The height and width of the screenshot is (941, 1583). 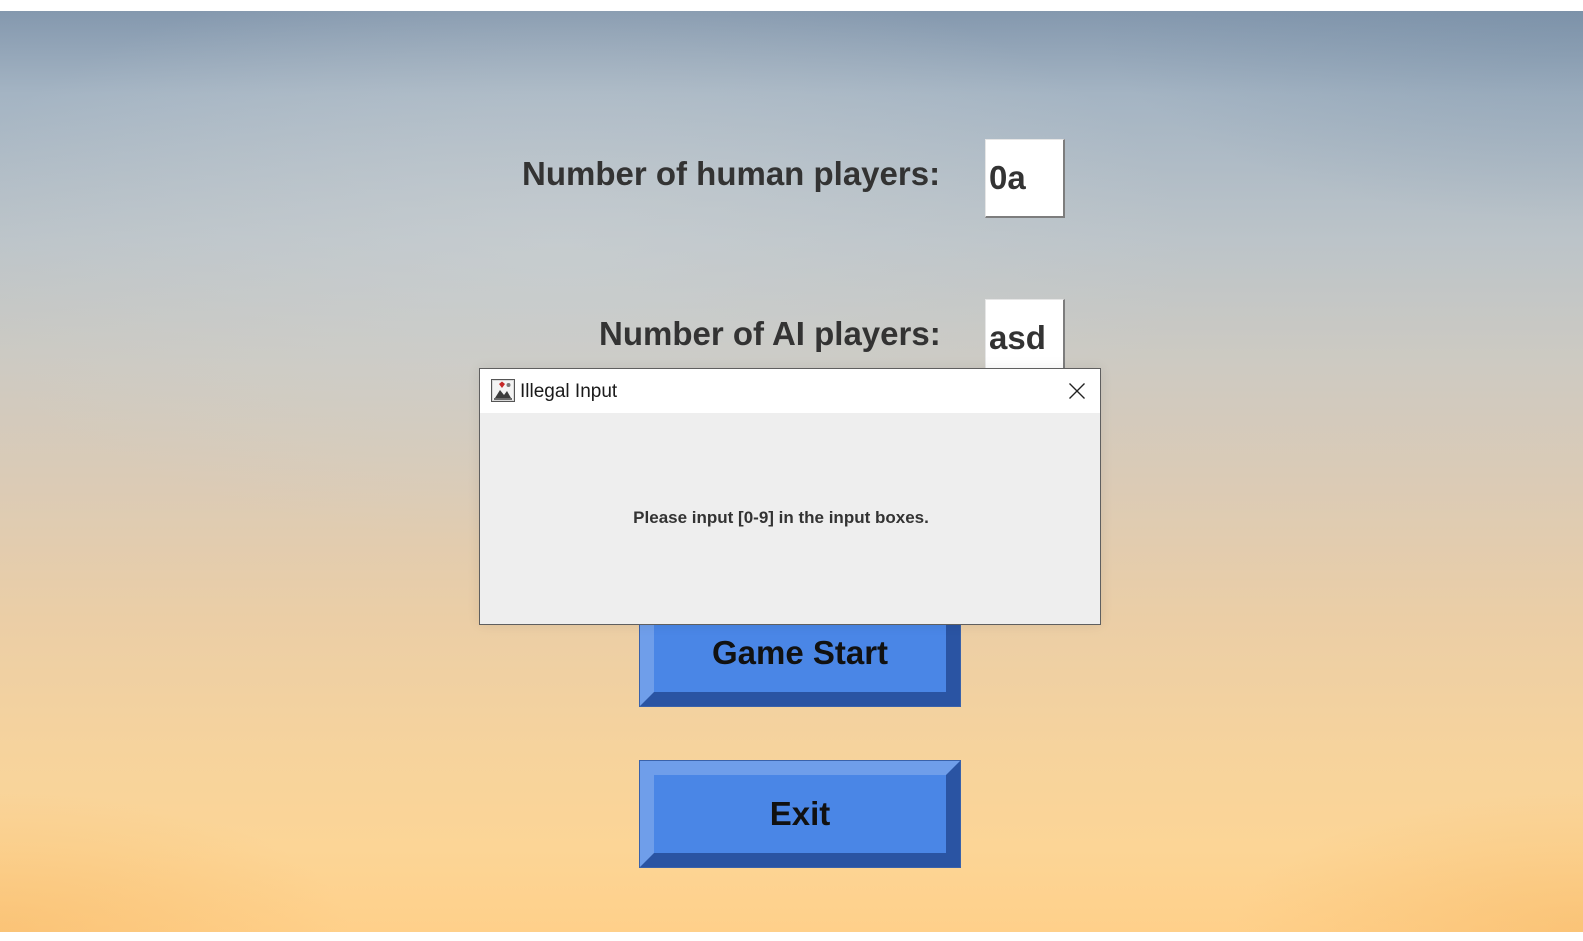 I want to click on dialog-close-button, so click(x=1077, y=391).